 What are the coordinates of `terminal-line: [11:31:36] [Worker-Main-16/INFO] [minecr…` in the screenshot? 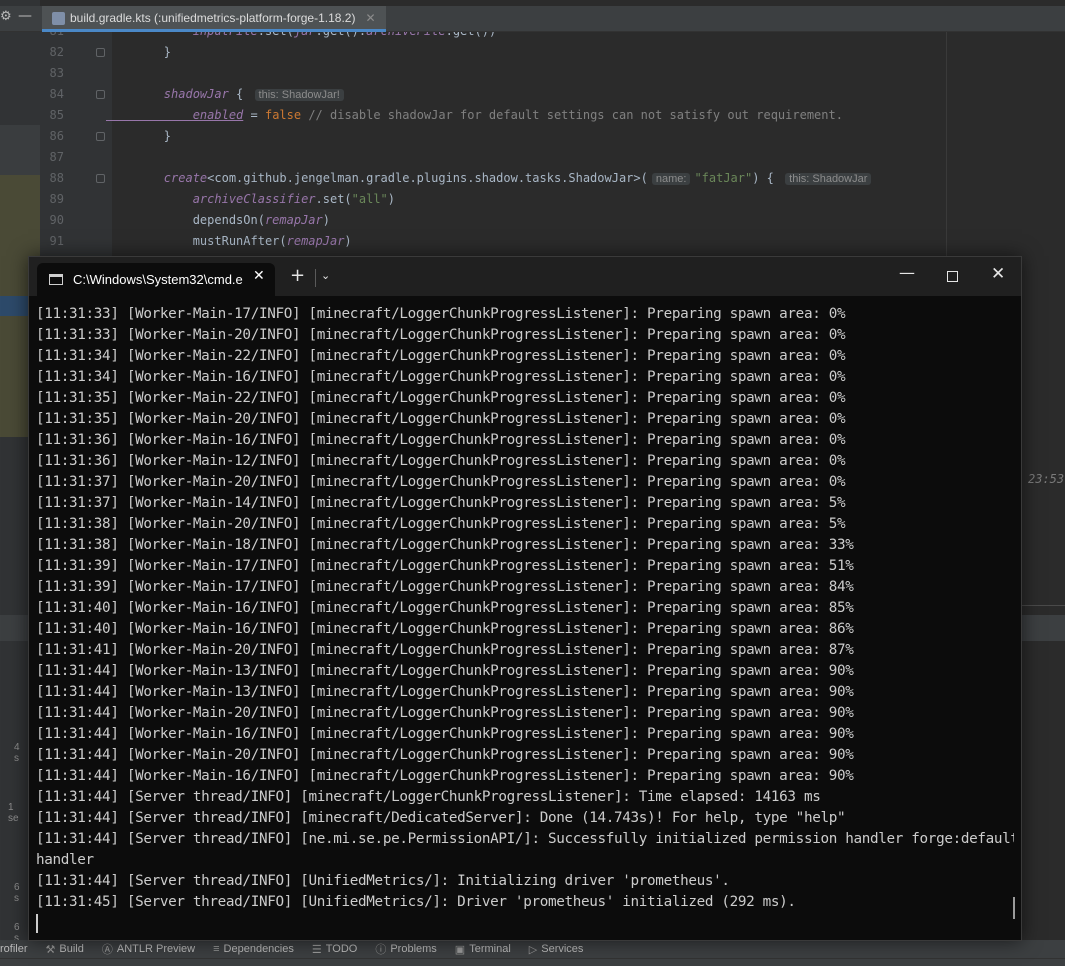 It's located at (441, 440).